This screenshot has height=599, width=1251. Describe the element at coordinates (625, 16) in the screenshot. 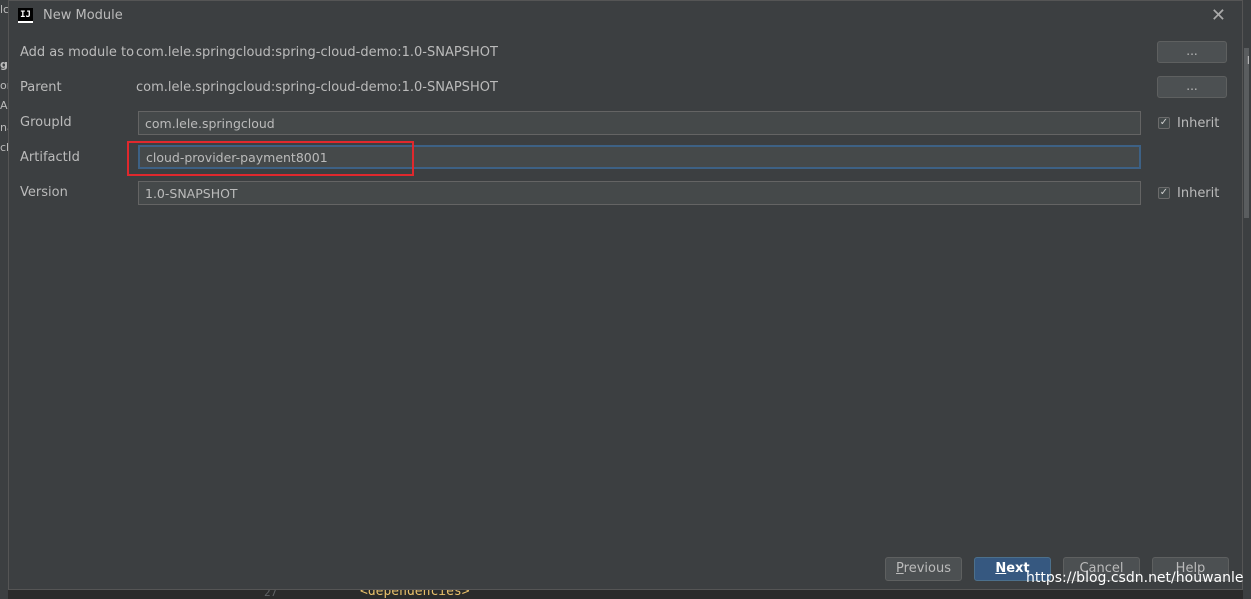

I see `dialog-titlebar: IJ New Module ✕` at that location.